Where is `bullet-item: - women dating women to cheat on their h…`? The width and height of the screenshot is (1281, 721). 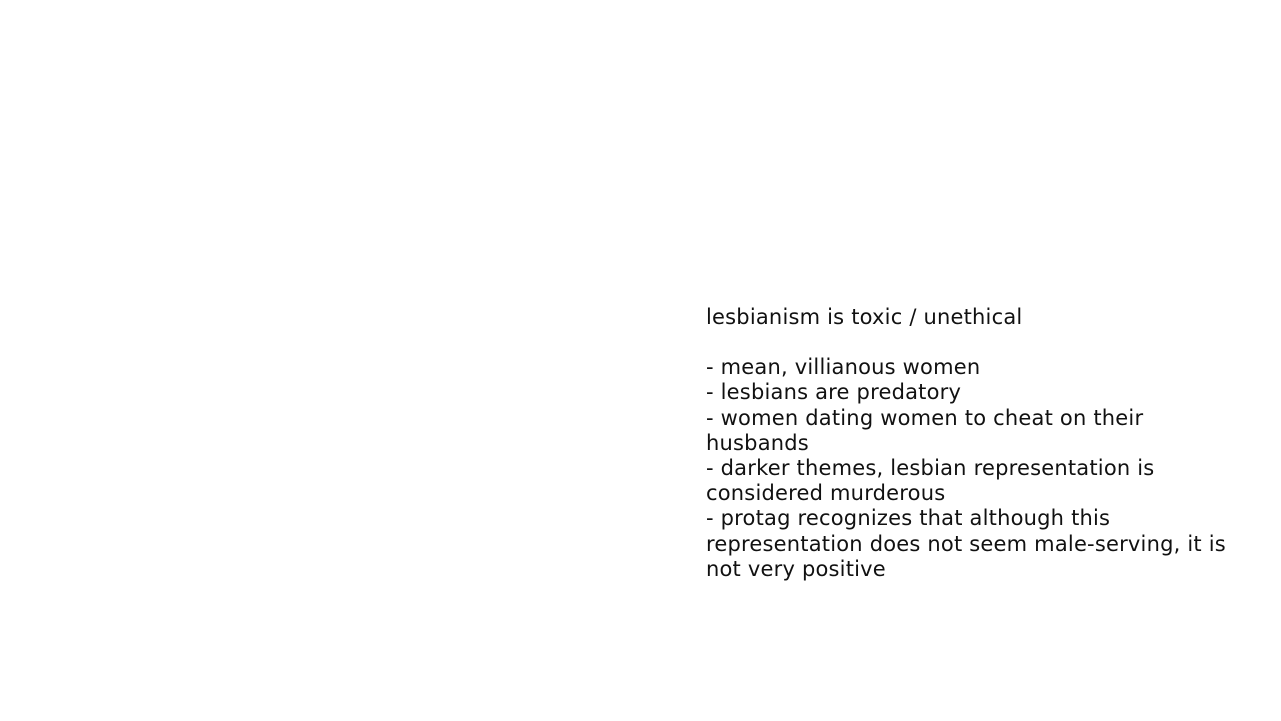
bullet-item: - women dating women to cheat on their h… is located at coordinates (925, 430).